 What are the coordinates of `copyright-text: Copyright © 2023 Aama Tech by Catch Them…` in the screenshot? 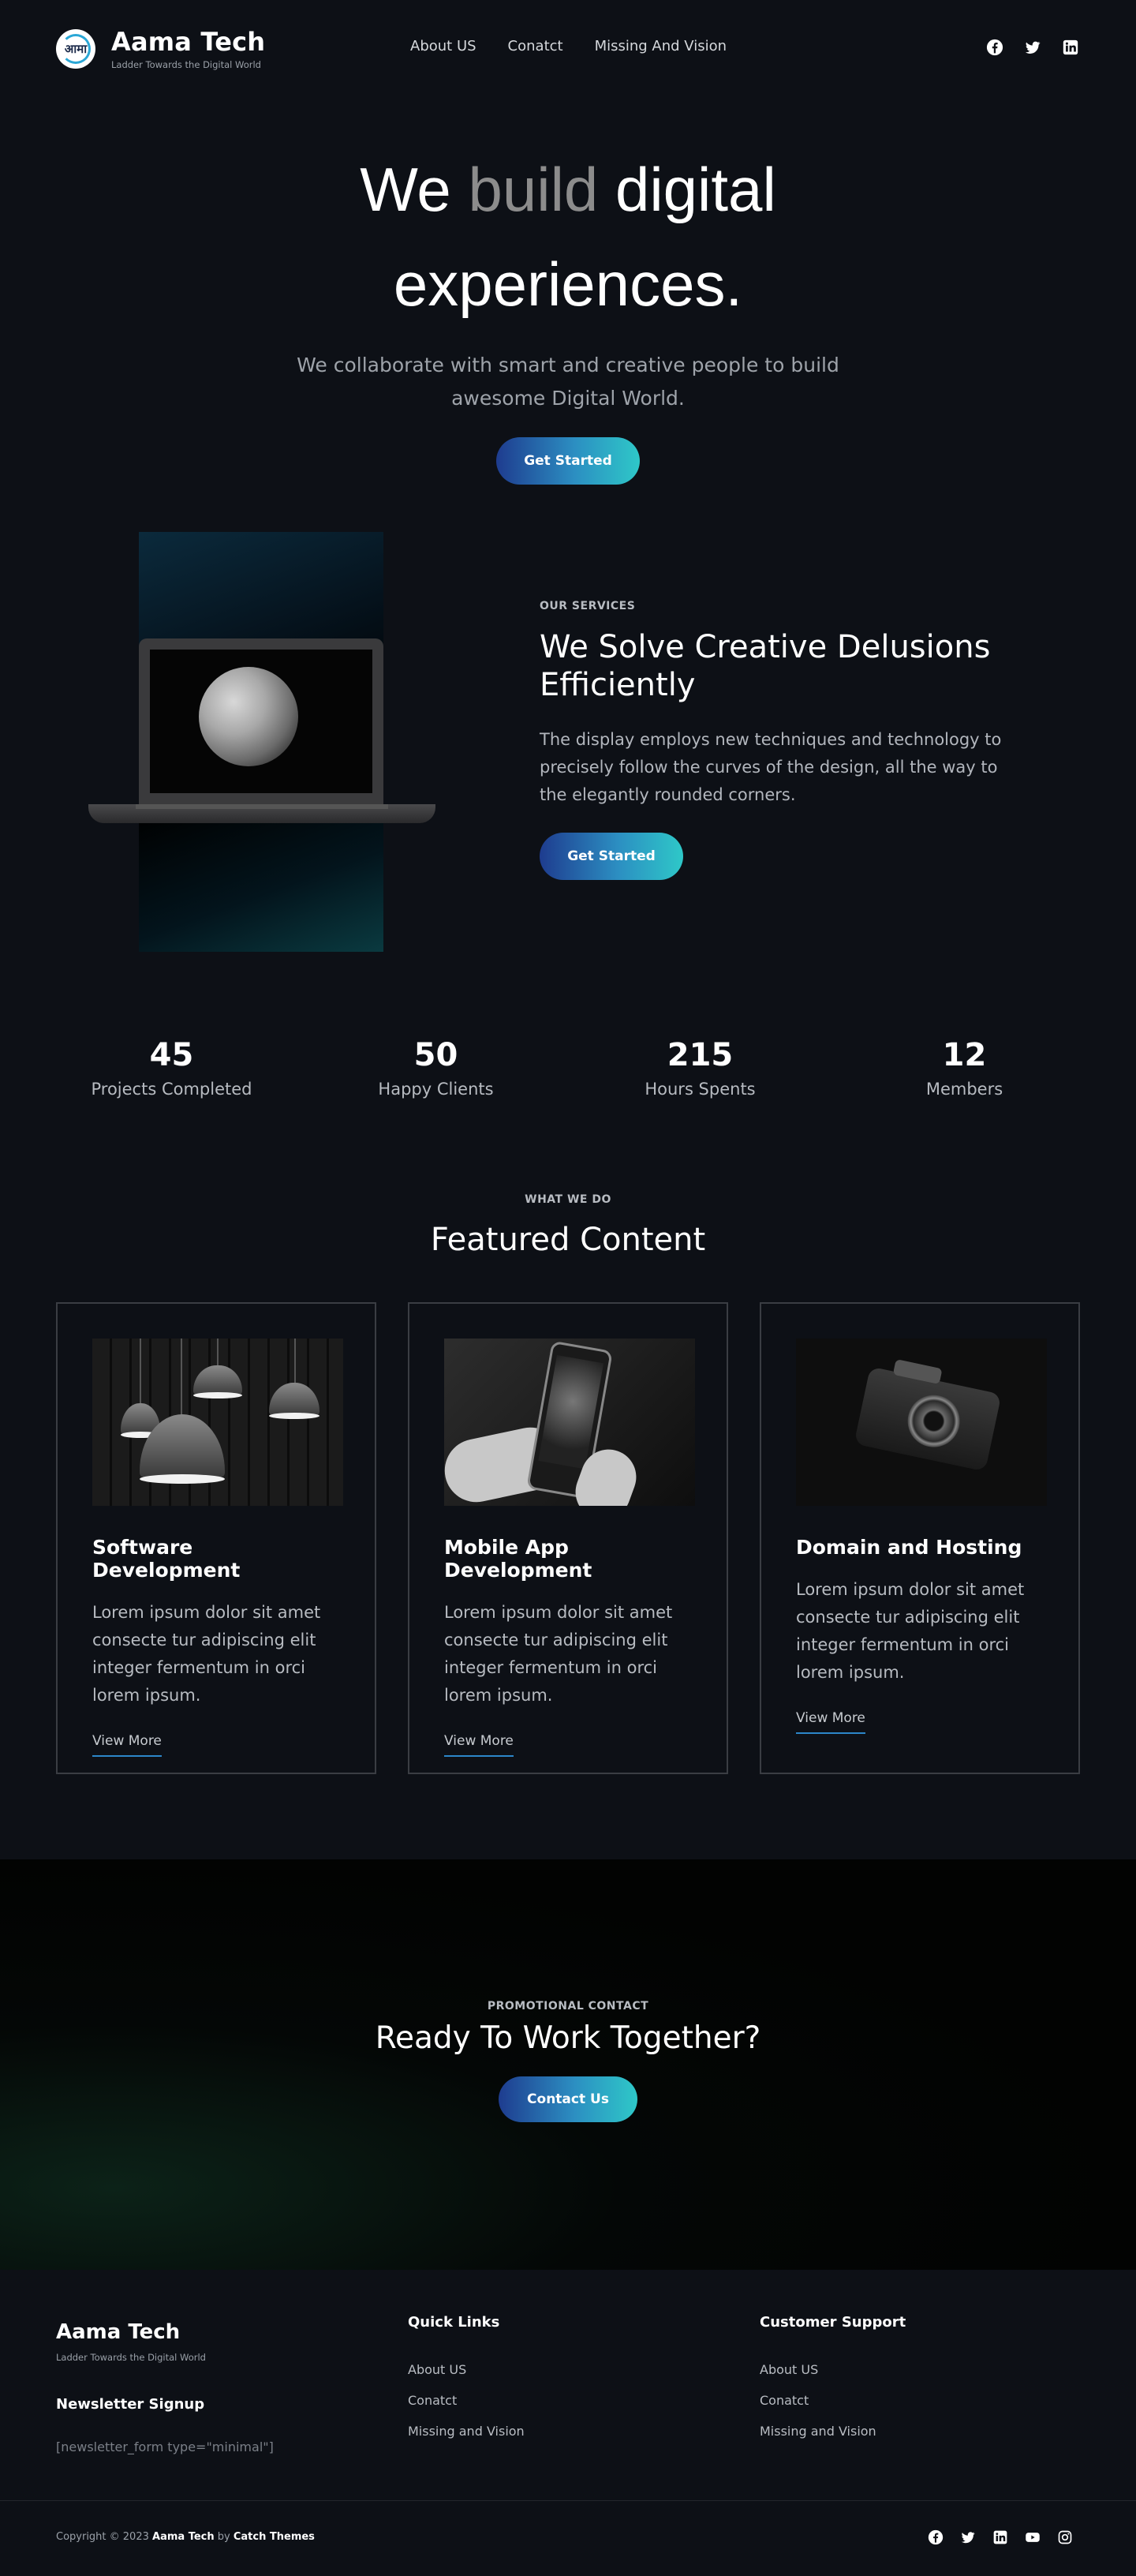 It's located at (185, 2537).